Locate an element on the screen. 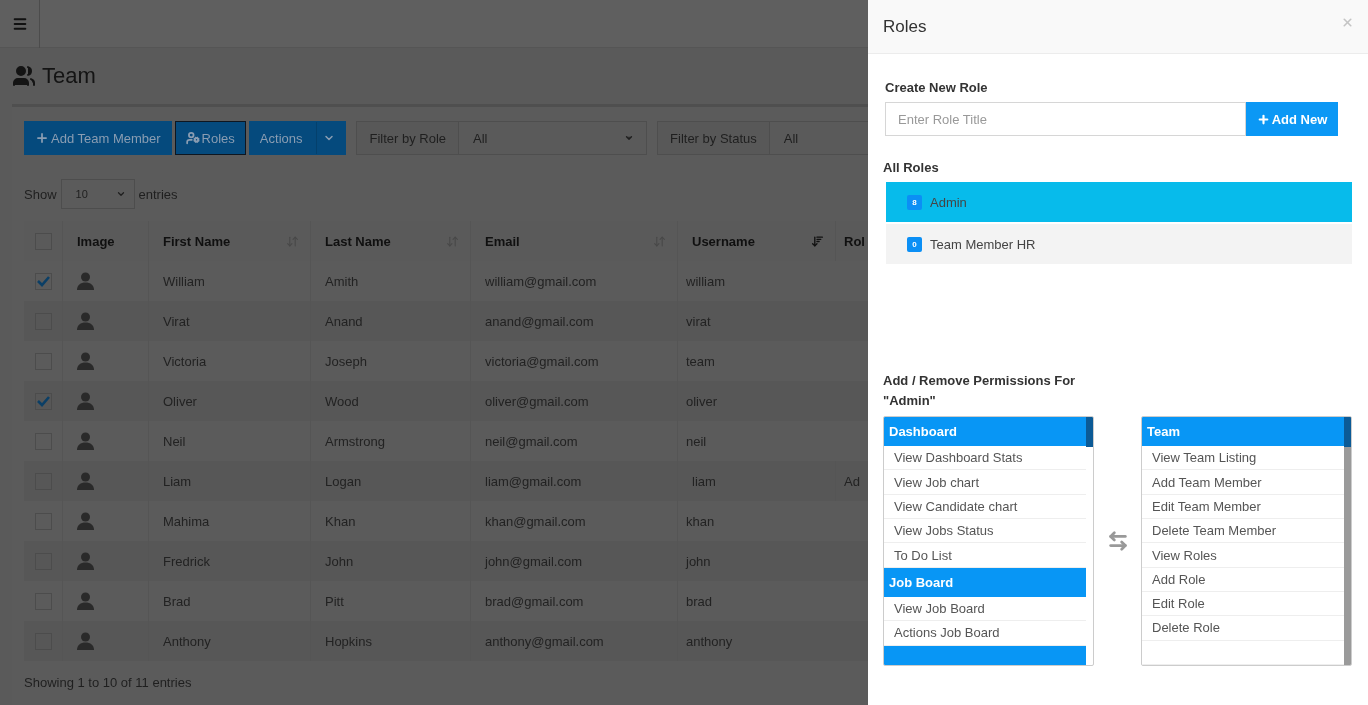 This screenshot has width=1368, height=705. permission-item: View Jobs Status is located at coordinates (985, 531).